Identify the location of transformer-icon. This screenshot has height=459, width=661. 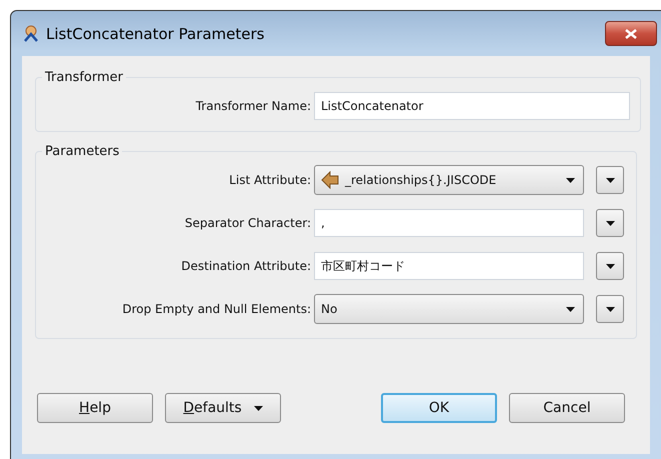
(31, 33).